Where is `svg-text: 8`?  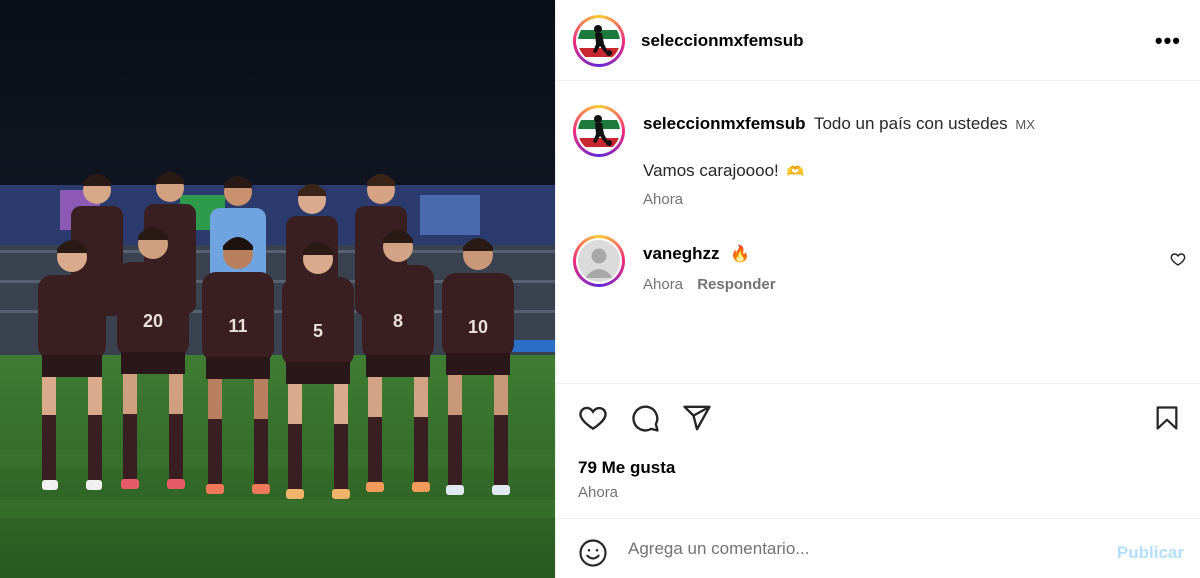 svg-text: 8 is located at coordinates (398, 321).